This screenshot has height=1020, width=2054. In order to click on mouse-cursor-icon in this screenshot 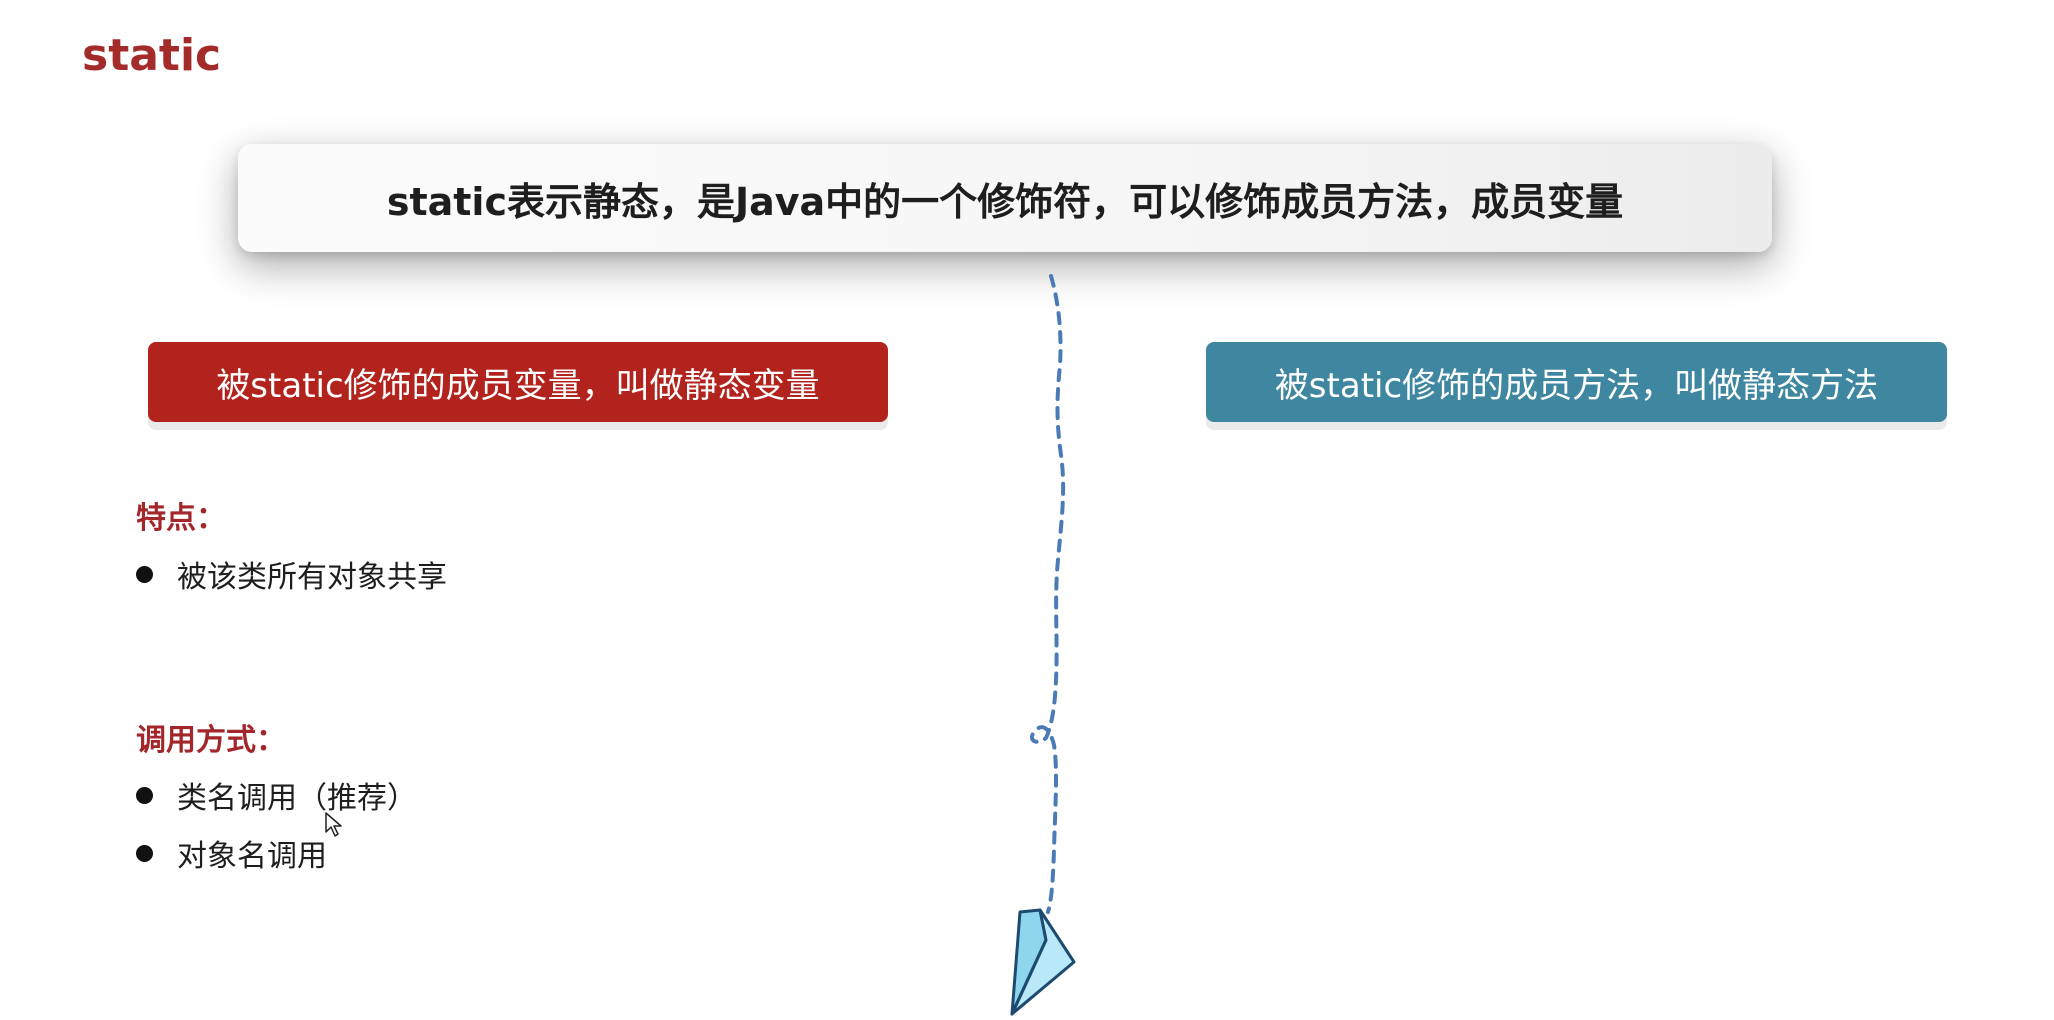, I will do `click(333, 824)`.